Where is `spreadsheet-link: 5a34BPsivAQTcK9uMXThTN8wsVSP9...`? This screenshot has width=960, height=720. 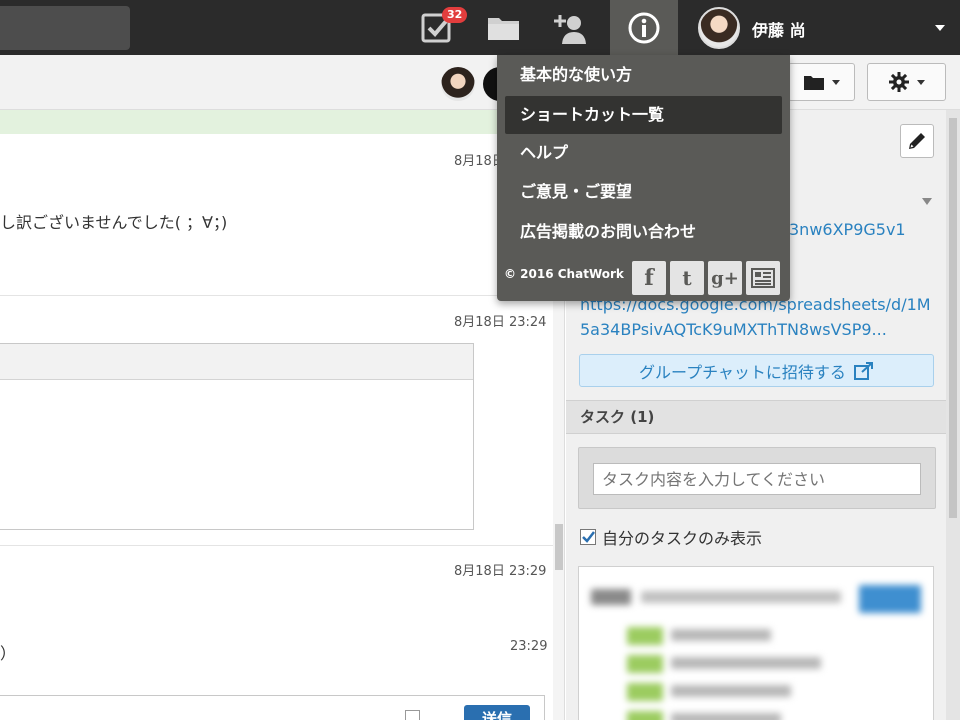 spreadsheet-link: 5a34BPsivAQTcK9uMXThTN8wsVSP9... is located at coordinates (733, 329).